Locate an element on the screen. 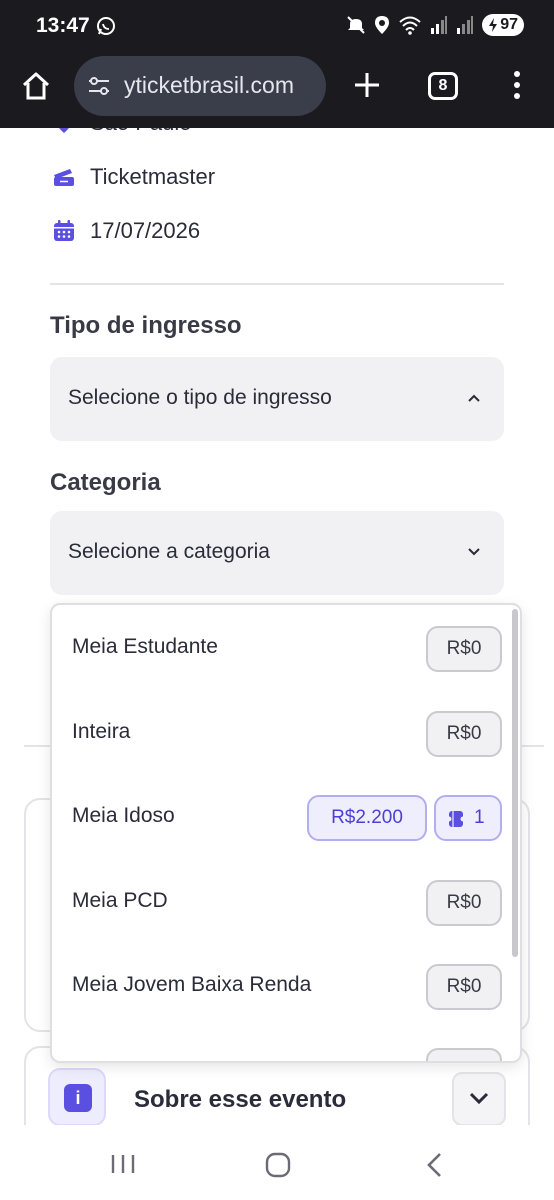  ticket-type-select: Selecione o tipo de ingresso is located at coordinates (277, 399).